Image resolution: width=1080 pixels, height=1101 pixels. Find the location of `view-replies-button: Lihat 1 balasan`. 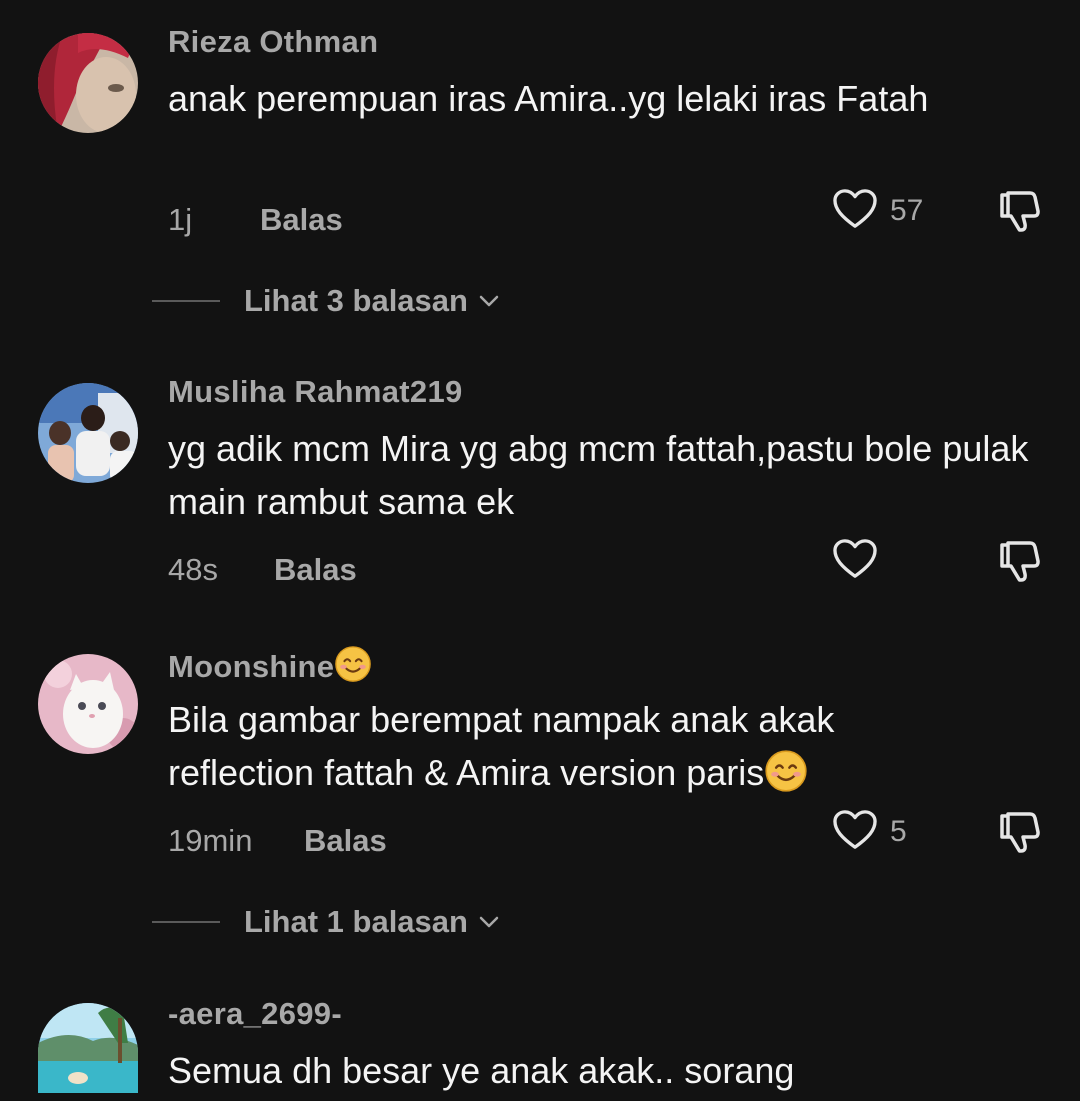

view-replies-button: Lihat 1 balasan is located at coordinates (326, 922).